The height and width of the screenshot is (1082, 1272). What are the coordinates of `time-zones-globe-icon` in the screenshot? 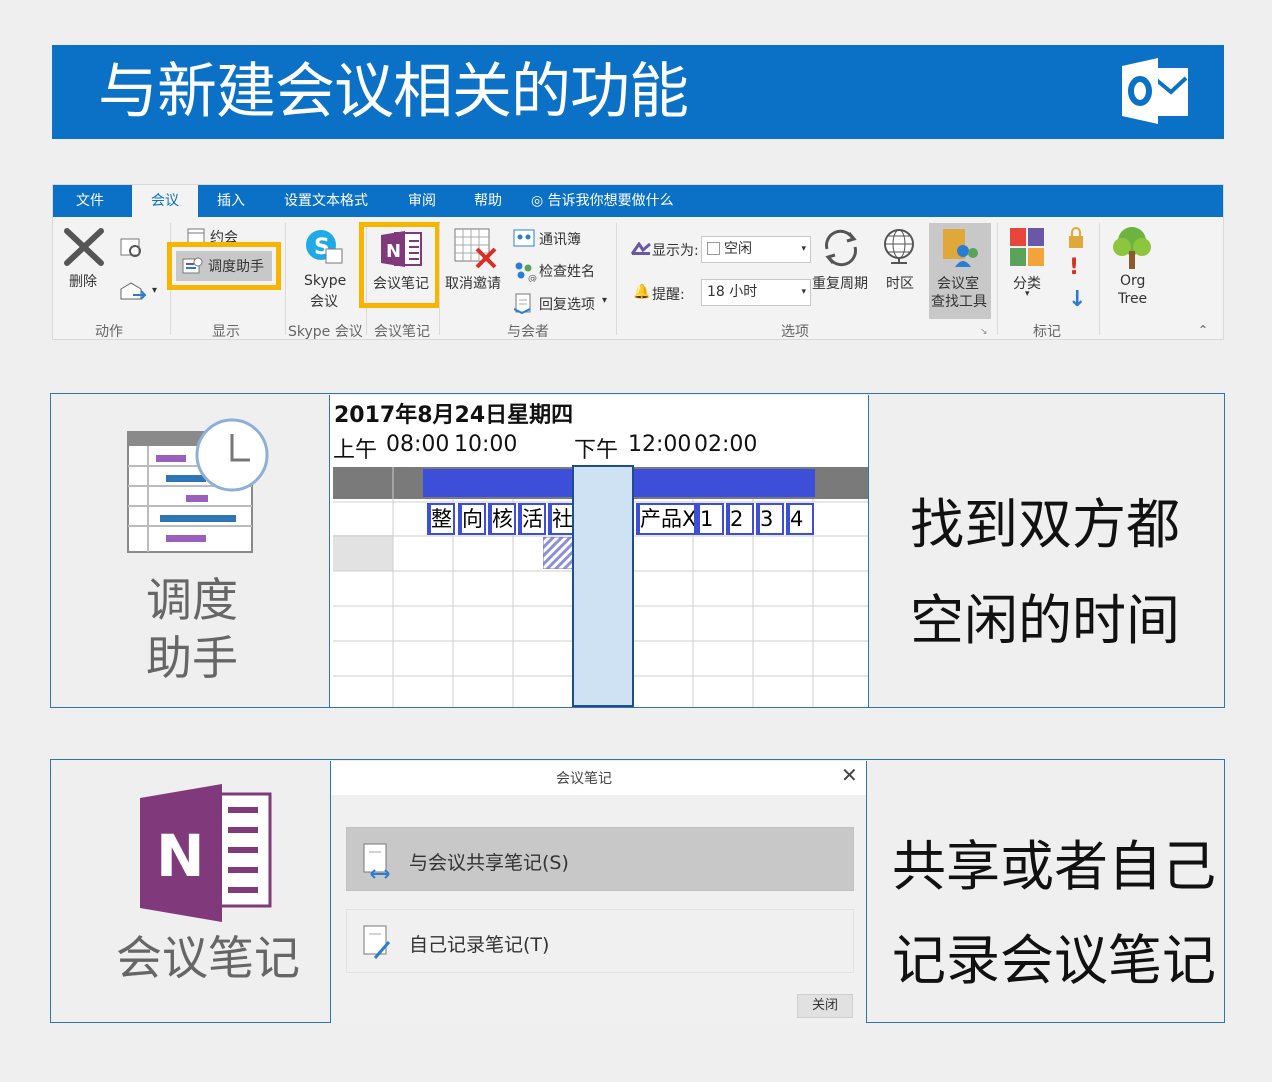 It's located at (899, 246).